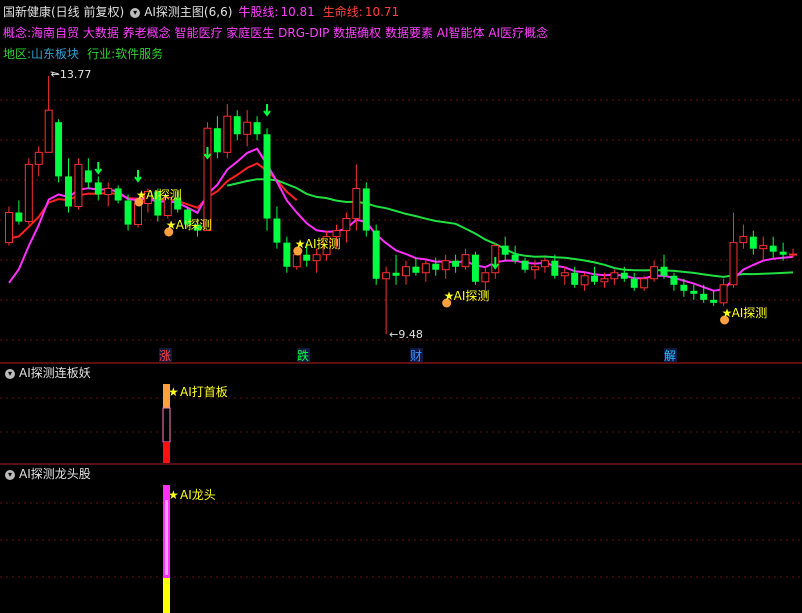 This screenshot has height=613, width=802. Describe the element at coordinates (17, 54) in the screenshot. I see `region-label: 地区:` at that location.